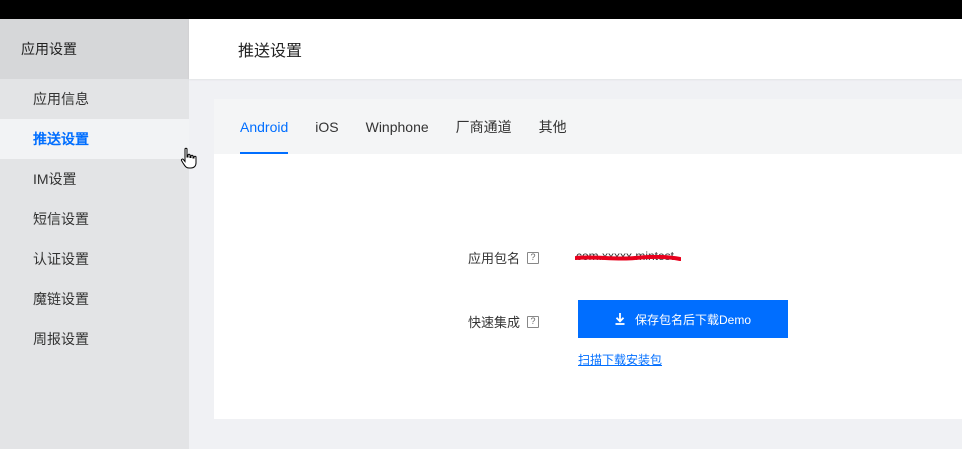  Describe the element at coordinates (264, 126) in the screenshot. I see `tab-android: Android` at that location.